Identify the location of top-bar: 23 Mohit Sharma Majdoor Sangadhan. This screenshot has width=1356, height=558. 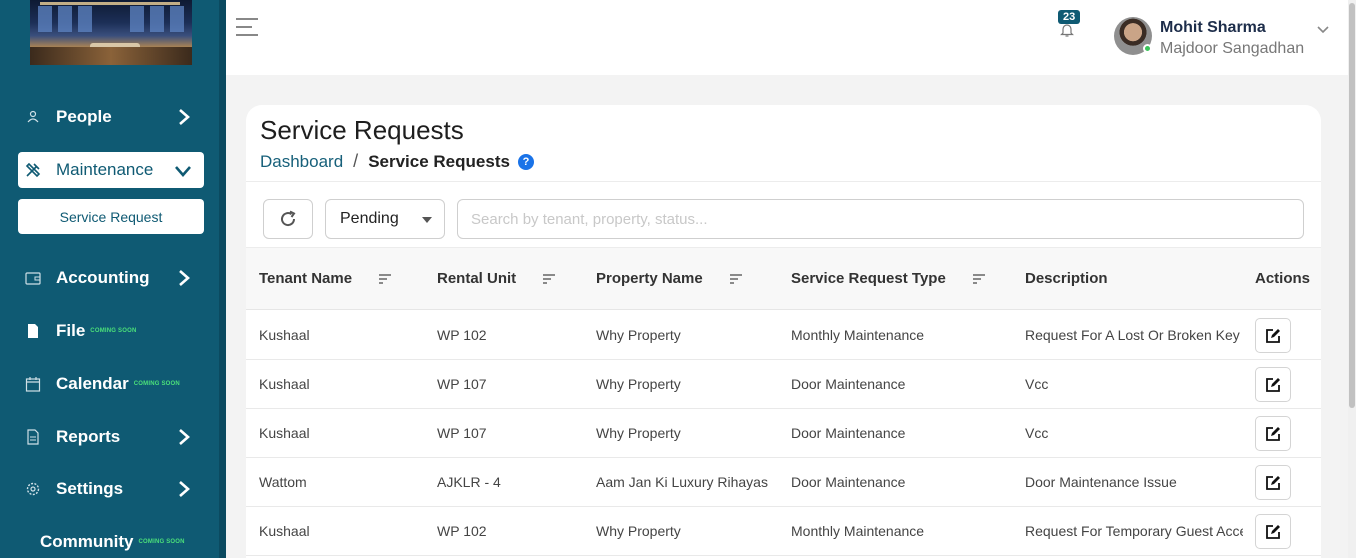
(791, 37).